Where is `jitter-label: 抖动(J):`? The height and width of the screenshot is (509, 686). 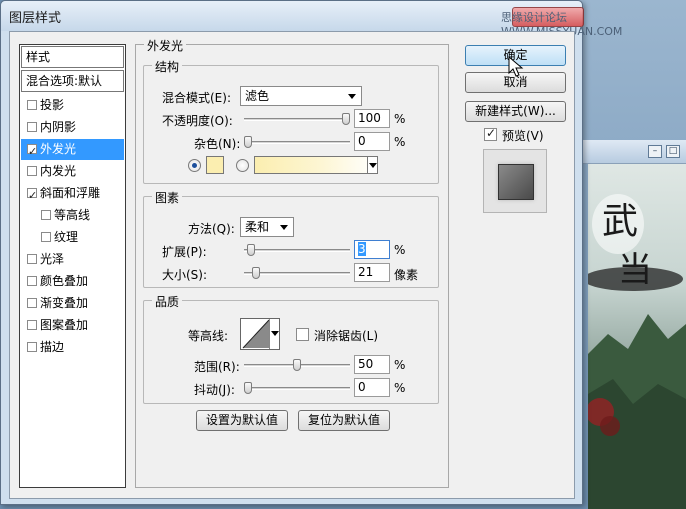
jitter-label: 抖动(J): is located at coordinates (214, 390).